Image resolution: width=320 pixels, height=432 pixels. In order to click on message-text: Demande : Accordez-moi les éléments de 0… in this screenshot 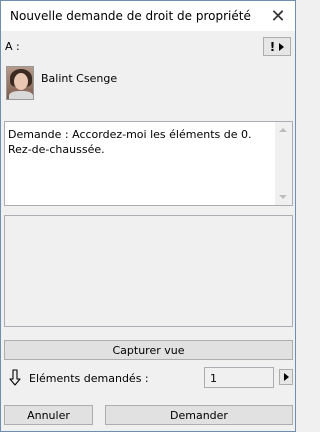, I will do `click(130, 142)`.